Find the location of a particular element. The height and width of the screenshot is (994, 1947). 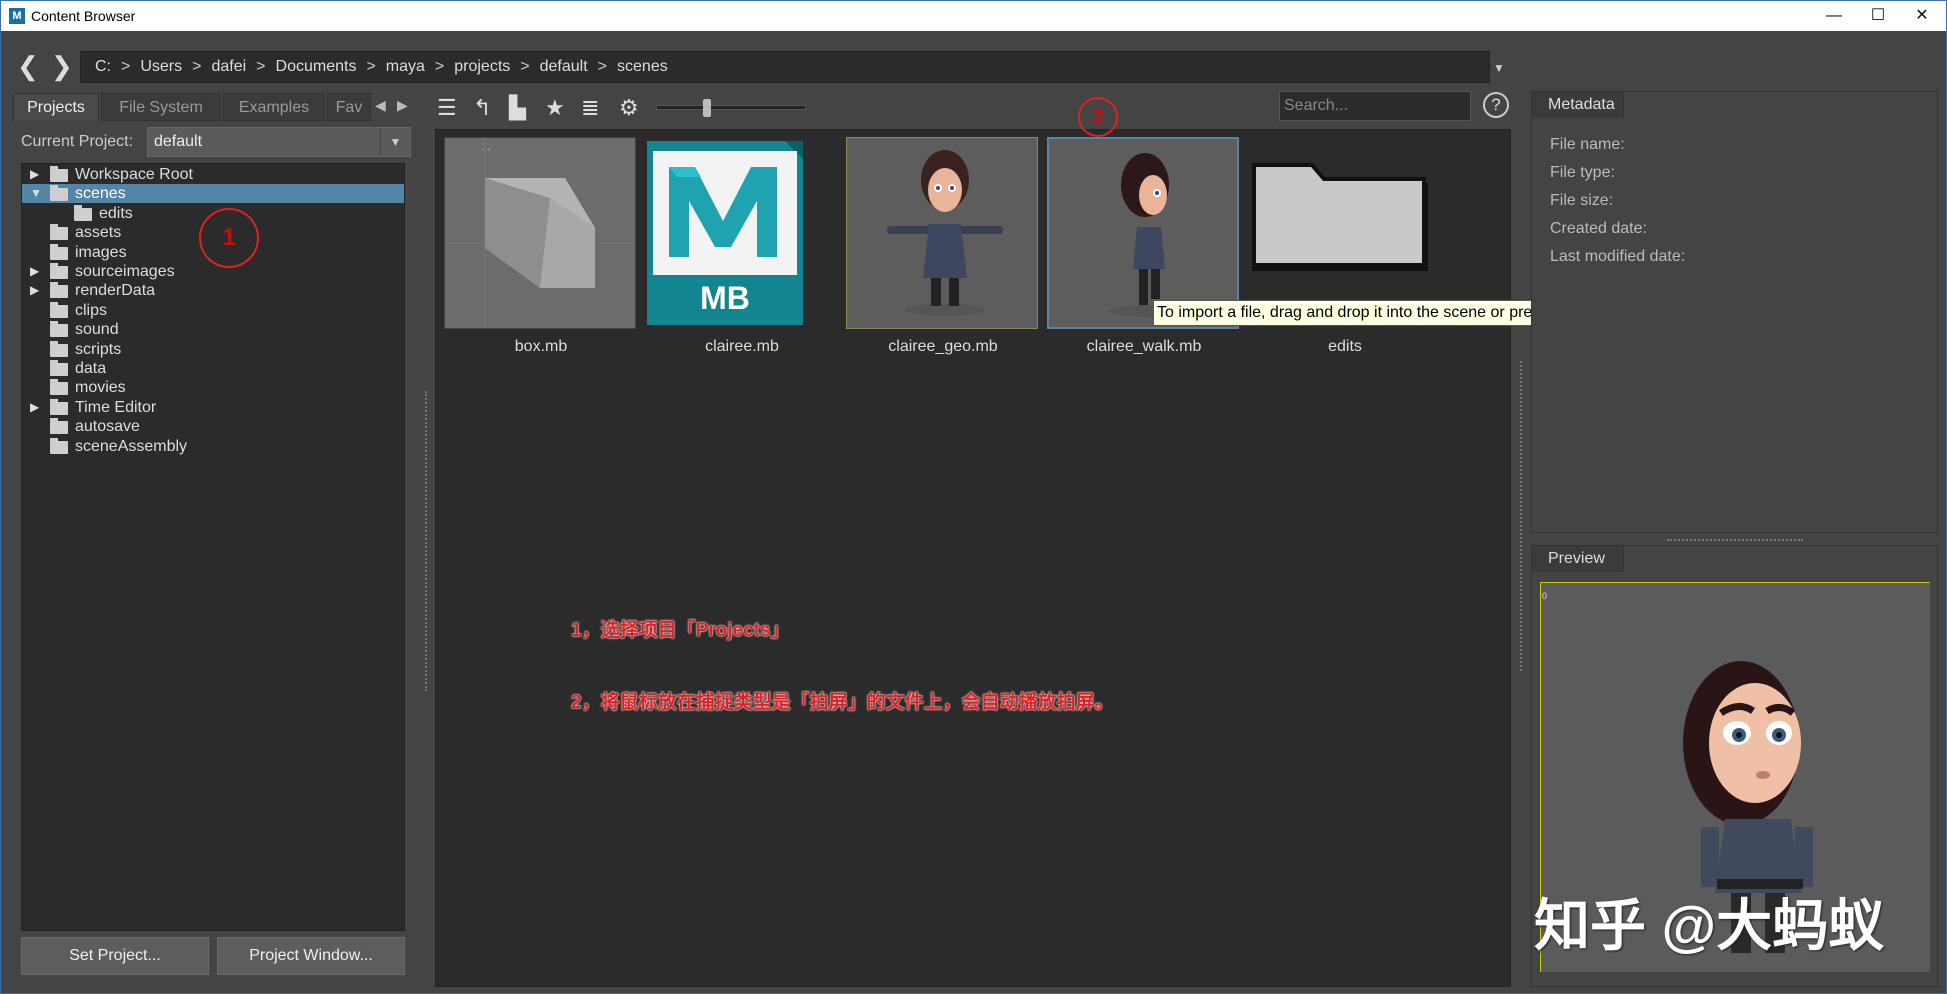

right-splitter is located at coordinates (1521, 516).